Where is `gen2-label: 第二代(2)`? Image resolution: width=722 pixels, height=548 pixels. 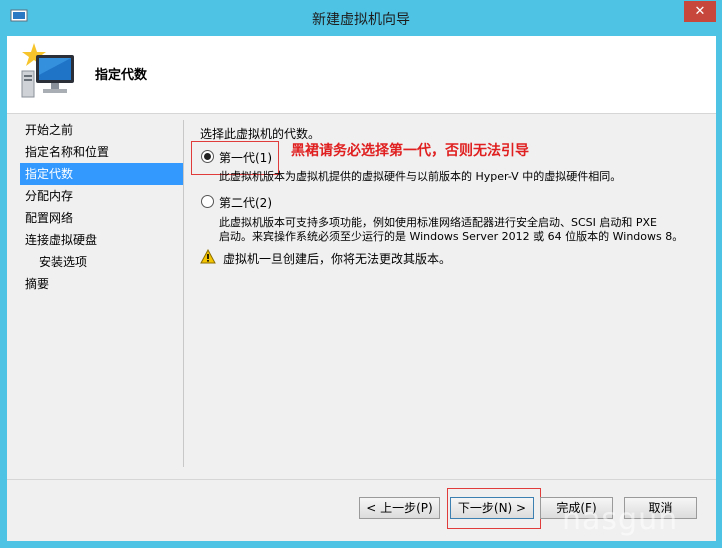
gen2-label: 第二代(2) is located at coordinates (245, 202).